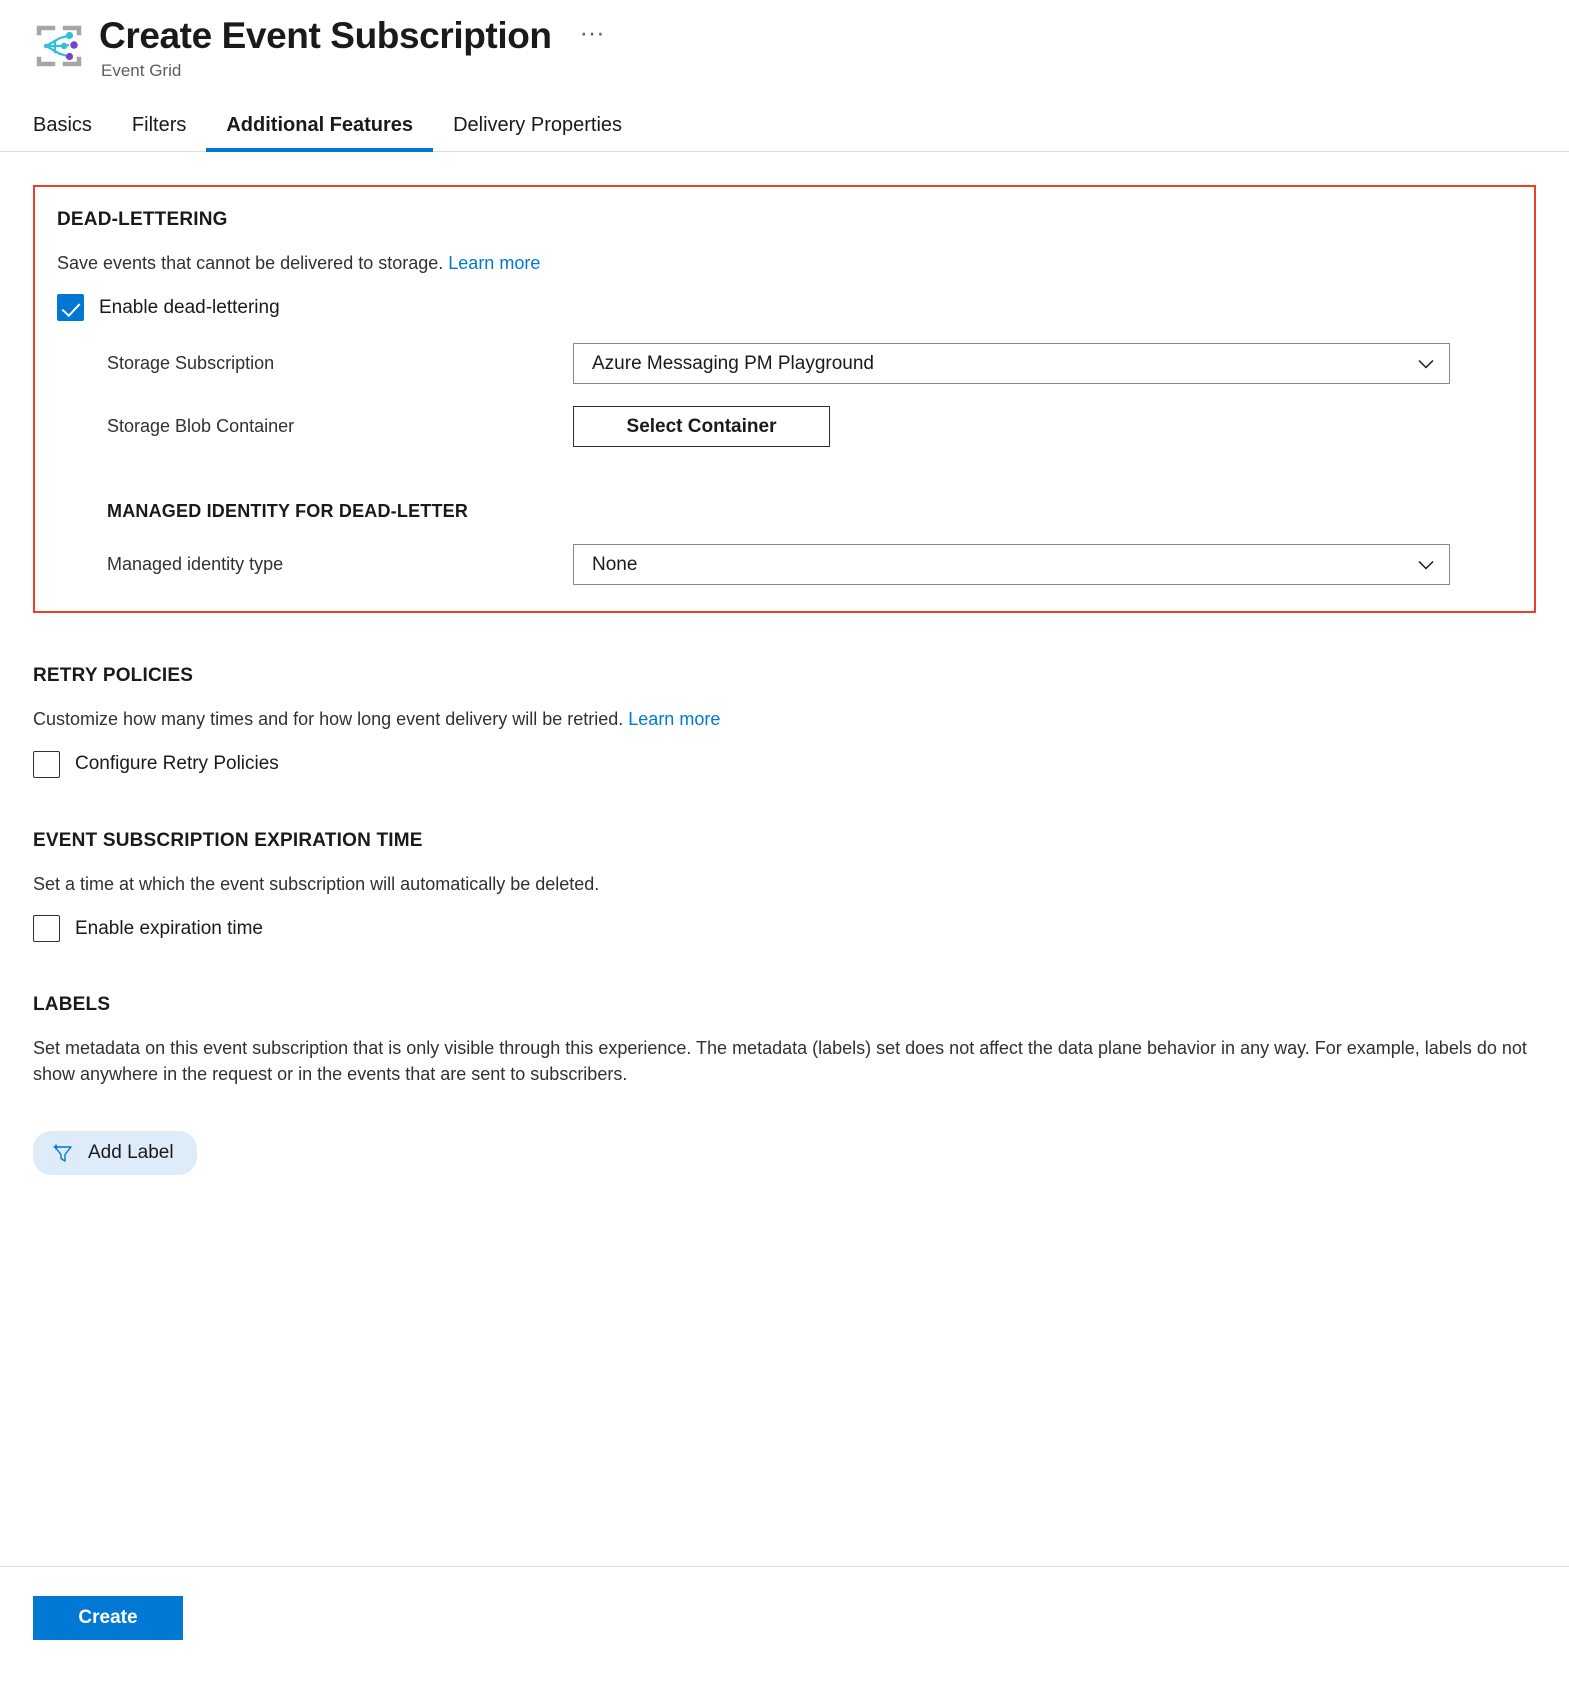 The image size is (1569, 1683). I want to click on add-label-button-text: Add Label, so click(131, 1153).